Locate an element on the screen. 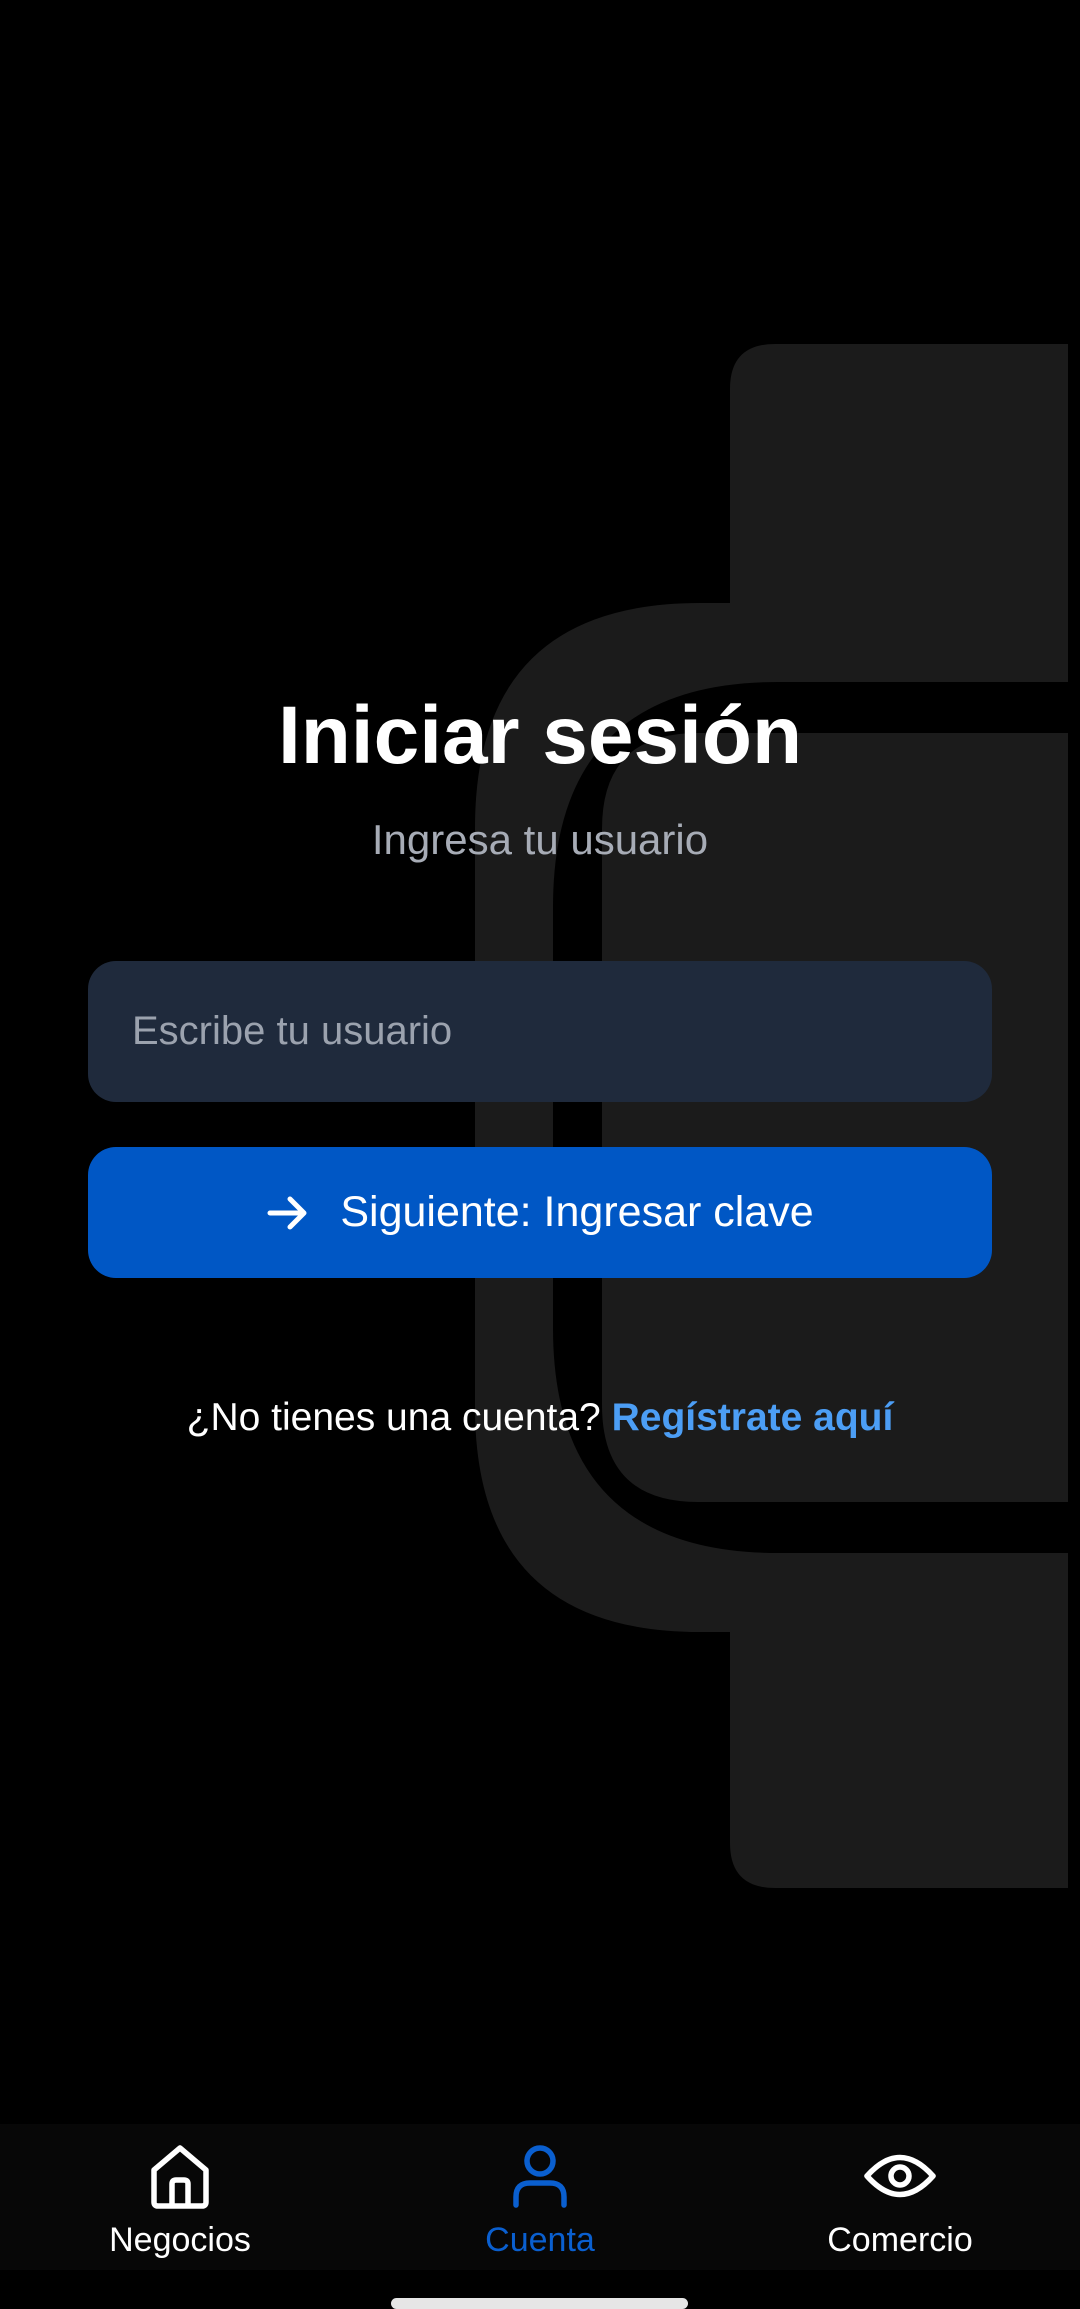 This screenshot has height=2309, width=1080. nav-item-cuenta: Cuenta is located at coordinates (540, 2197).